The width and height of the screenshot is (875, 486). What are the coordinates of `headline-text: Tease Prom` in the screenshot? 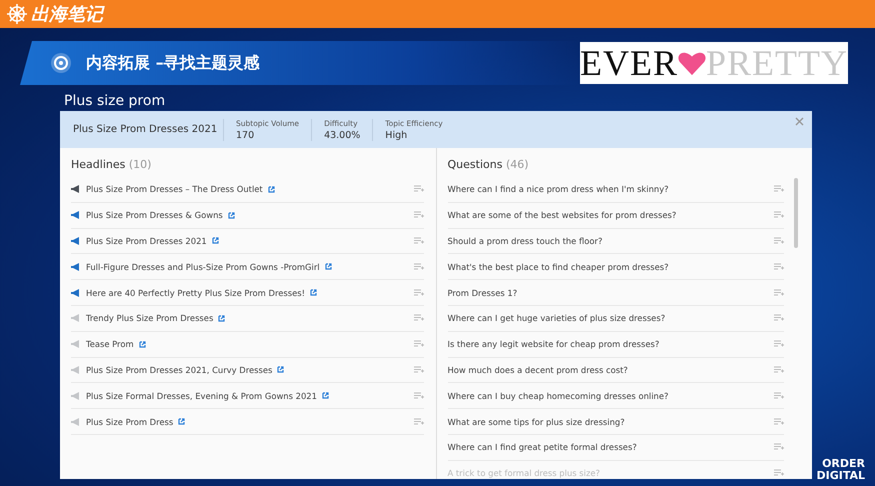 It's located at (110, 344).